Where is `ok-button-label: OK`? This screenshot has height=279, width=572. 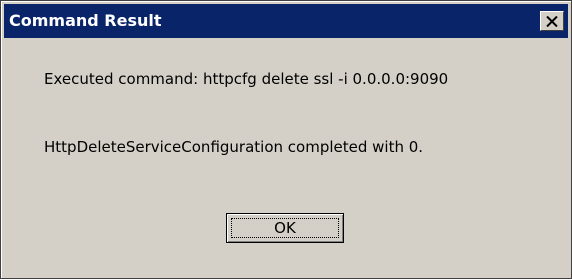
ok-button-label: OK is located at coordinates (285, 228).